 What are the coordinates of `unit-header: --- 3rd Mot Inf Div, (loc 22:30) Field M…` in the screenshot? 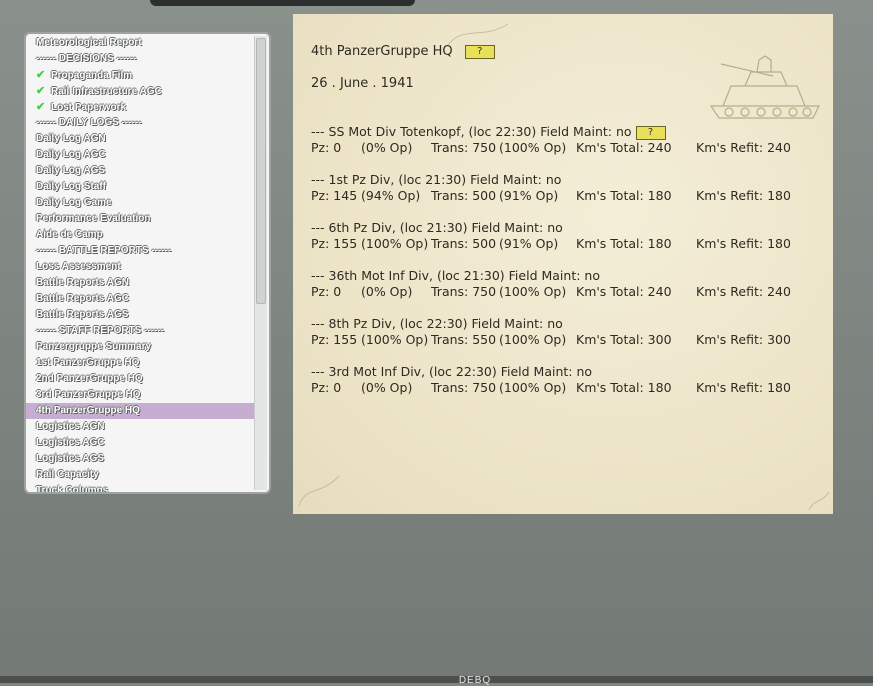 It's located at (451, 372).